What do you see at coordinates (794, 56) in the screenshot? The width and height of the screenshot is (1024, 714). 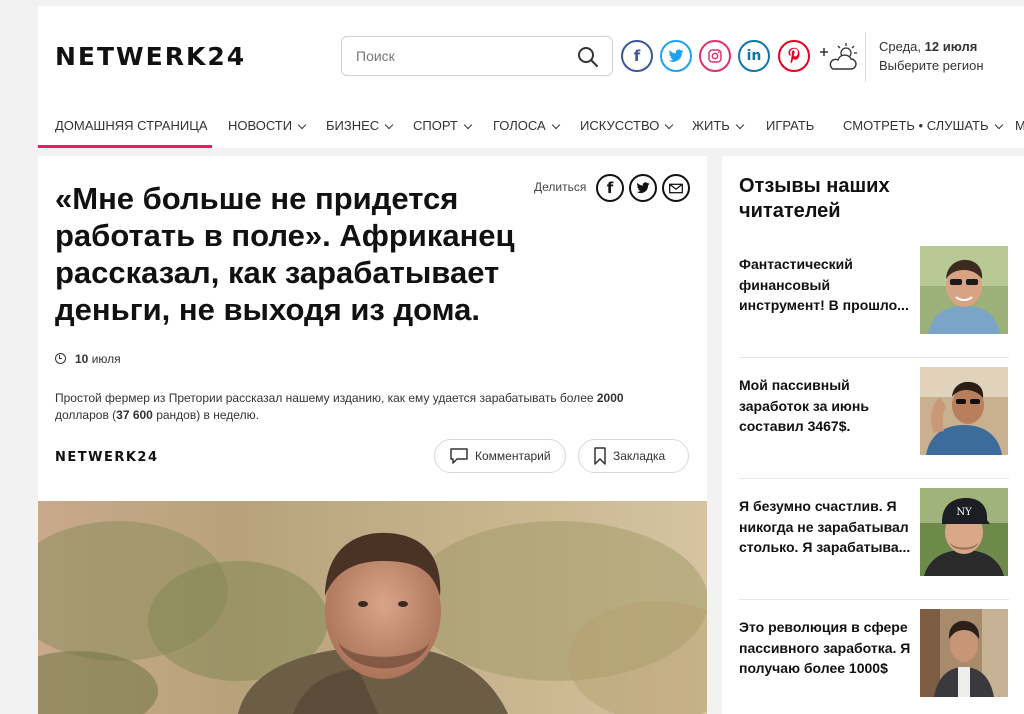 I see `pinterest-icon` at bounding box center [794, 56].